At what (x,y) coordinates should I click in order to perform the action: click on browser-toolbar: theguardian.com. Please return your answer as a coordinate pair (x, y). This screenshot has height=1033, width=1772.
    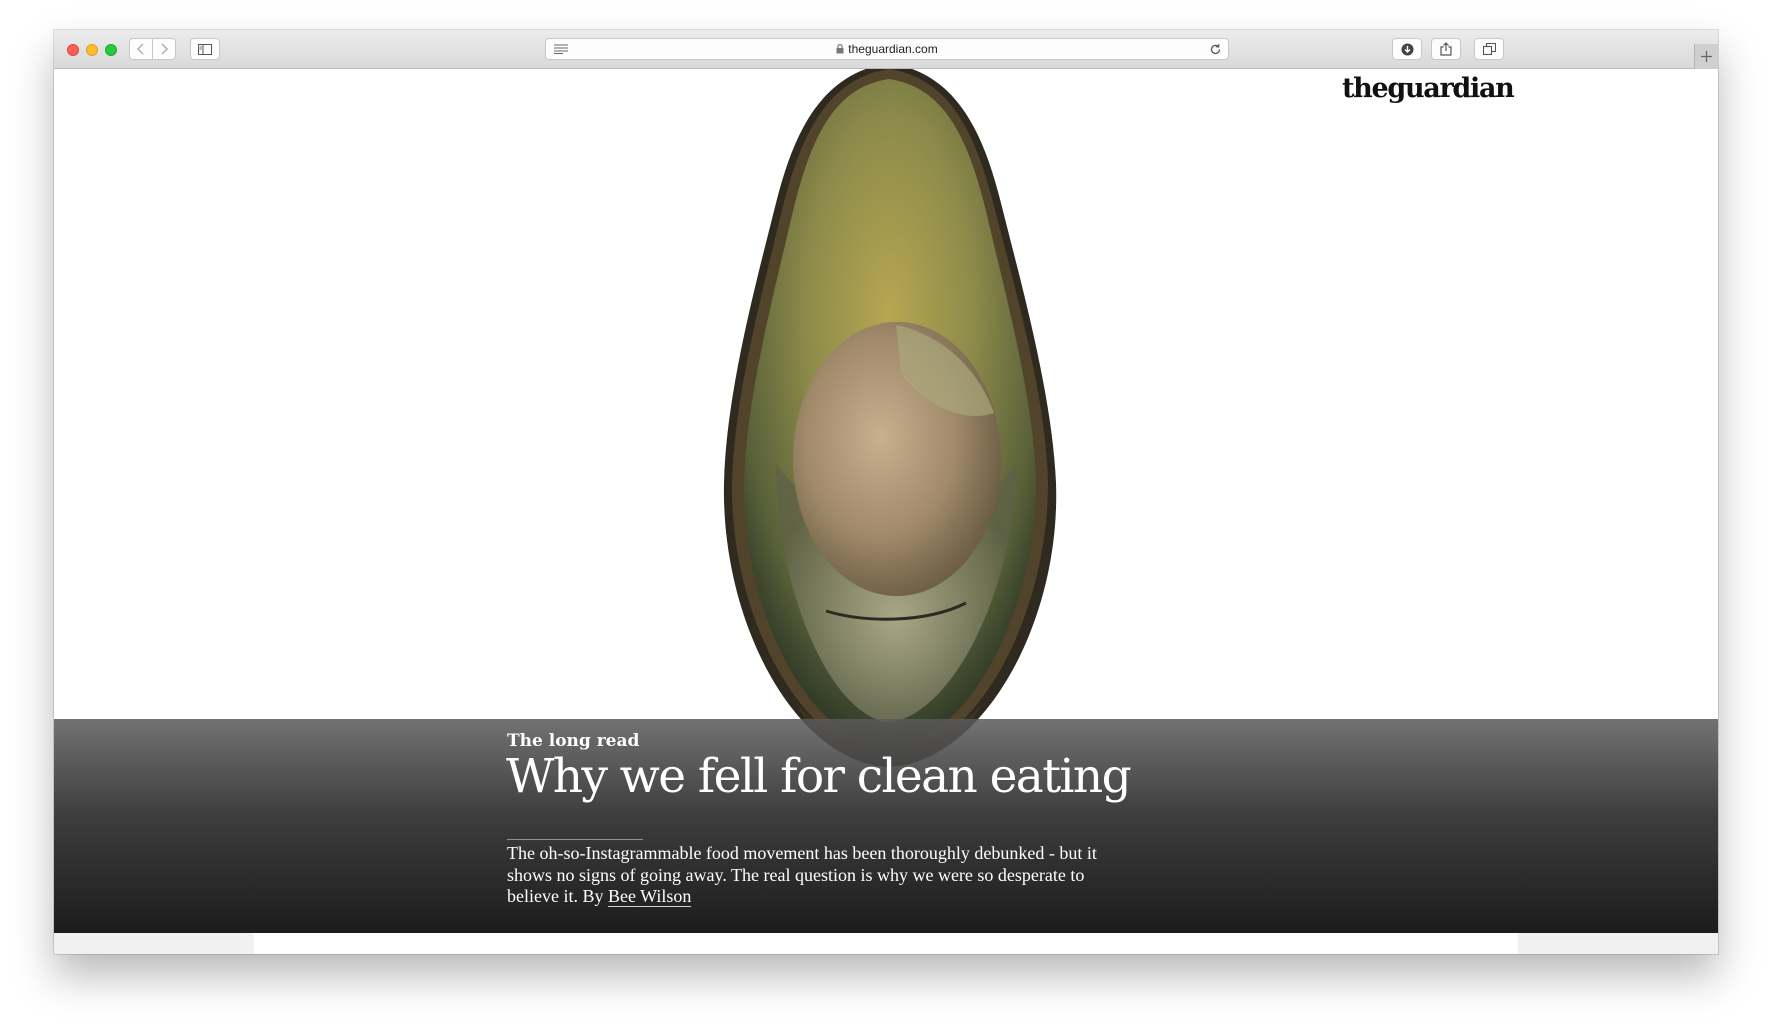
    Looking at the image, I should click on (886, 49).